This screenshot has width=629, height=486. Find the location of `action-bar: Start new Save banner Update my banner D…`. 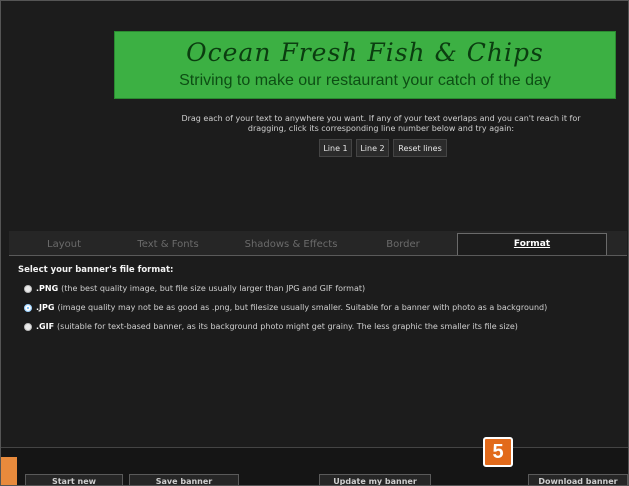

action-bar: Start new Save banner Update my banner D… is located at coordinates (314, 466).